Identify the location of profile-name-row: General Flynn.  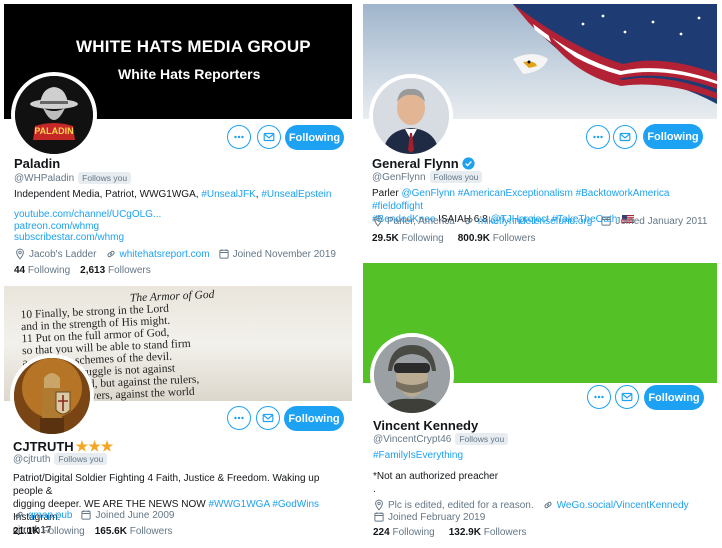
(423, 163).